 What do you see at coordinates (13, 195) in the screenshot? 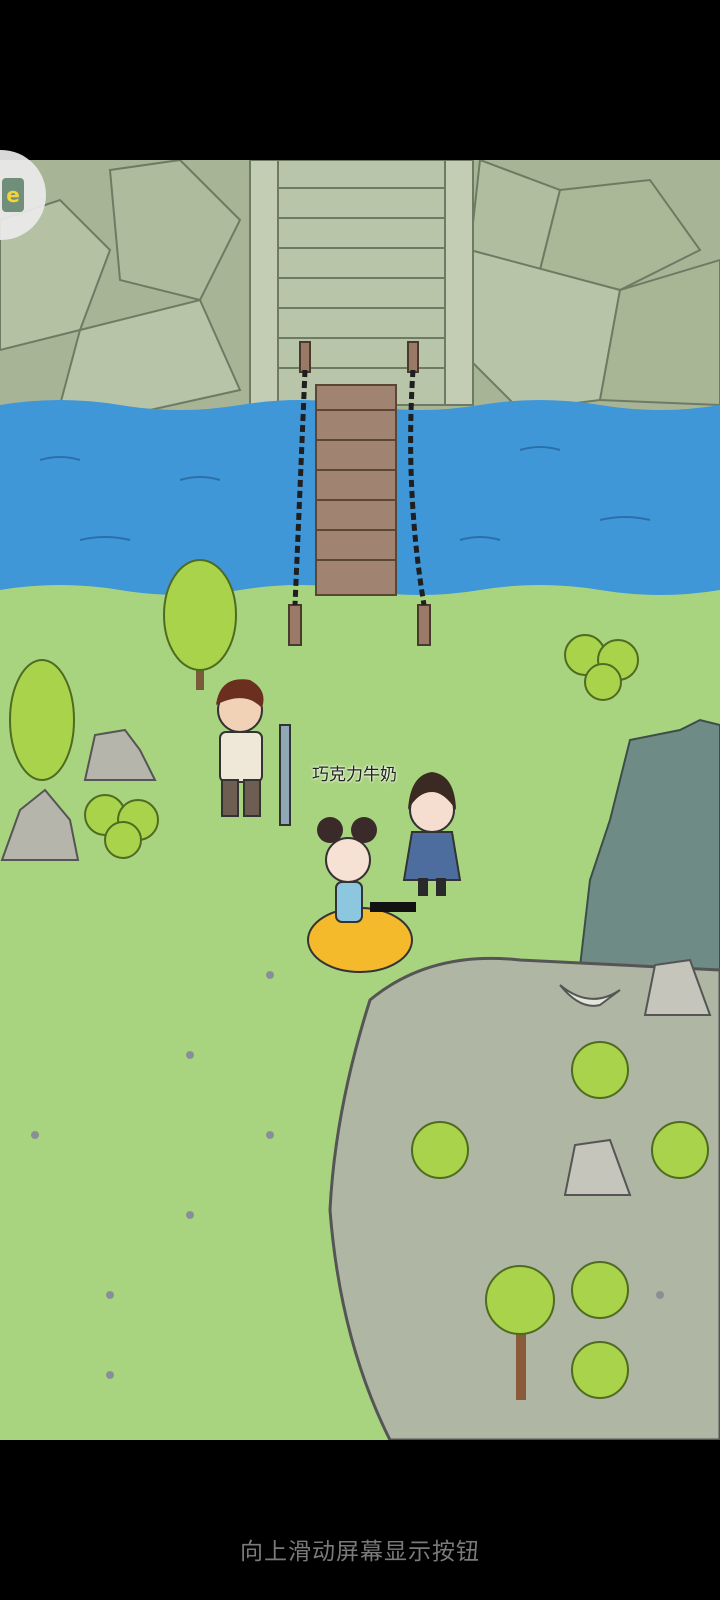
I see `app-logo-icon: e` at bounding box center [13, 195].